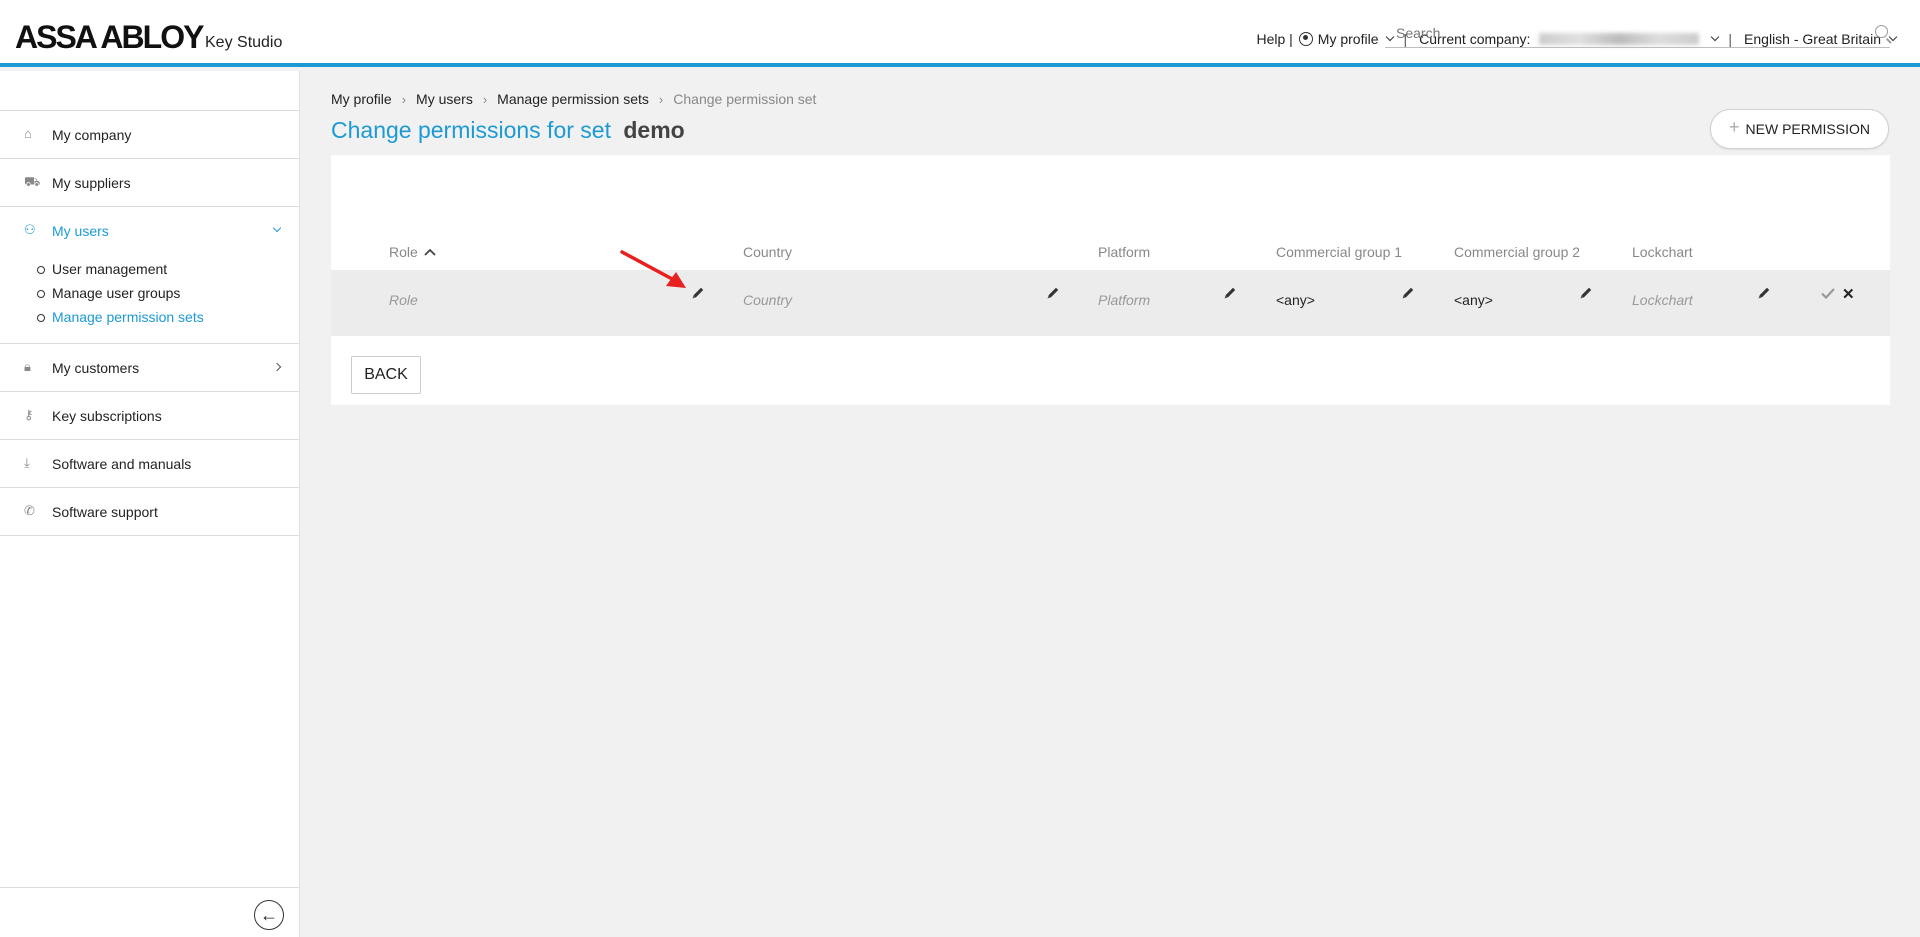 Image resolution: width=1920 pixels, height=937 pixels. What do you see at coordinates (92, 134) in the screenshot?
I see `sidebar-item-label: My company` at bounding box center [92, 134].